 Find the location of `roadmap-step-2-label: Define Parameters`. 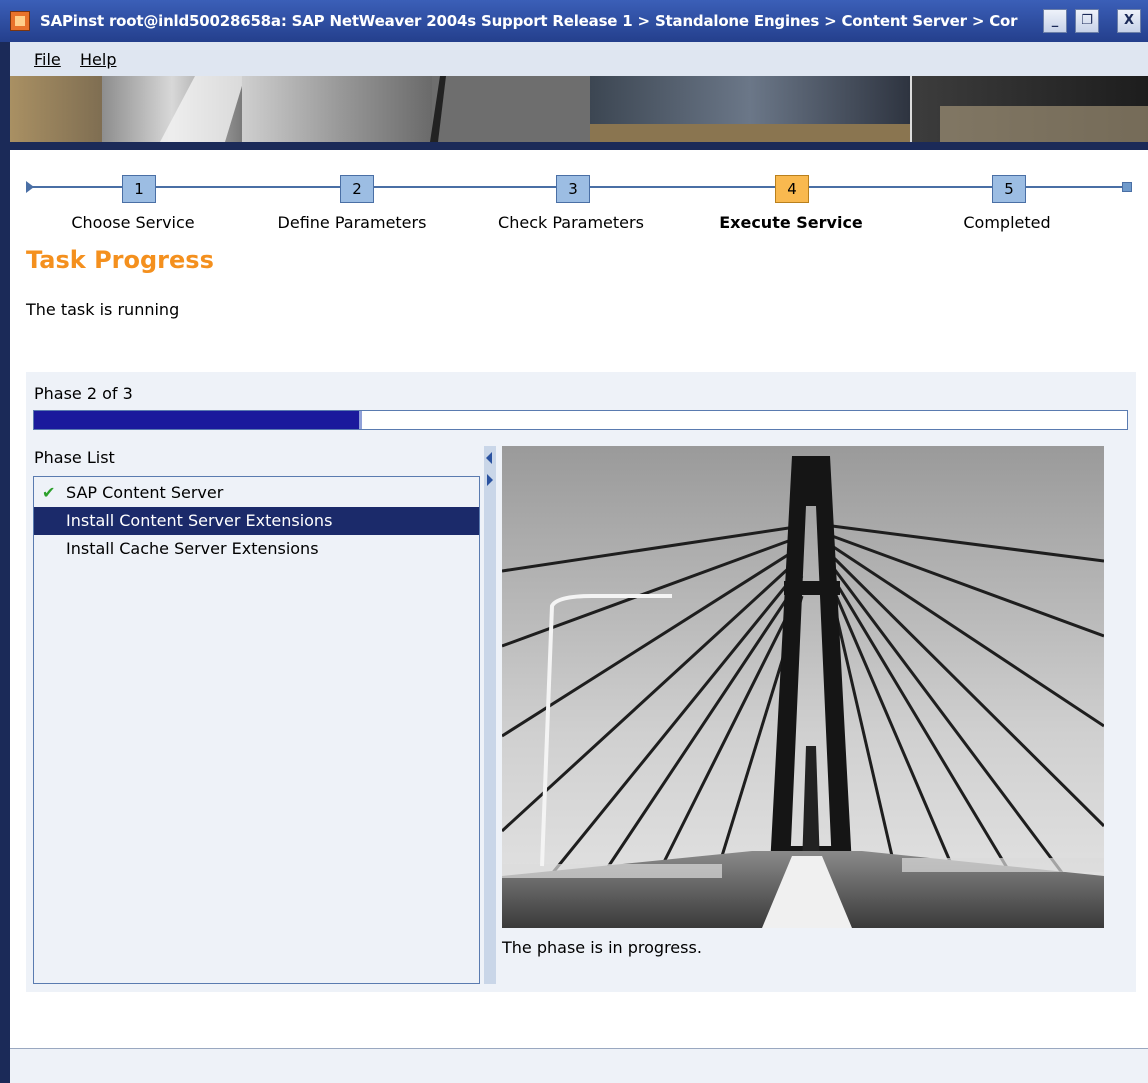

roadmap-step-2-label: Define Parameters is located at coordinates (352, 222).